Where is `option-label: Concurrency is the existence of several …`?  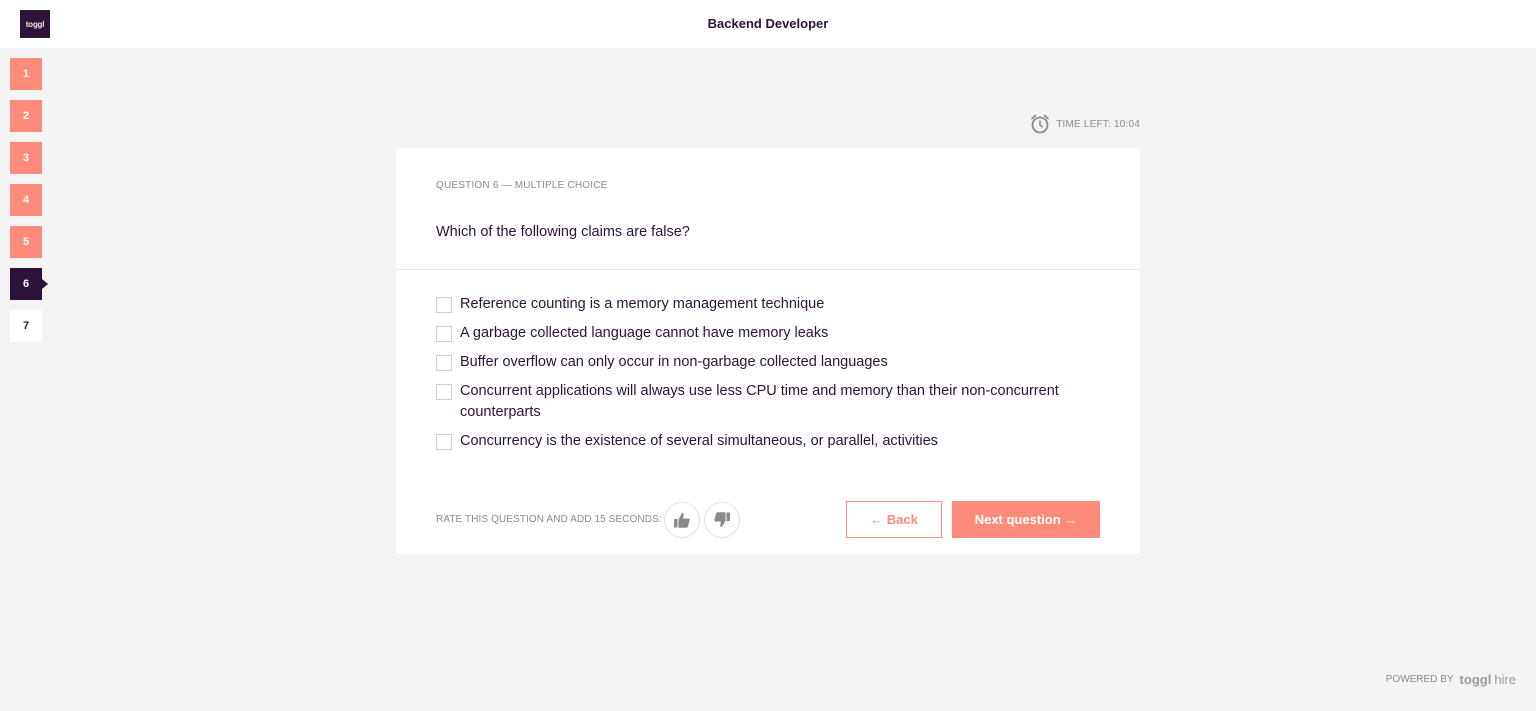
option-label: Concurrency is the existence of several … is located at coordinates (699, 441).